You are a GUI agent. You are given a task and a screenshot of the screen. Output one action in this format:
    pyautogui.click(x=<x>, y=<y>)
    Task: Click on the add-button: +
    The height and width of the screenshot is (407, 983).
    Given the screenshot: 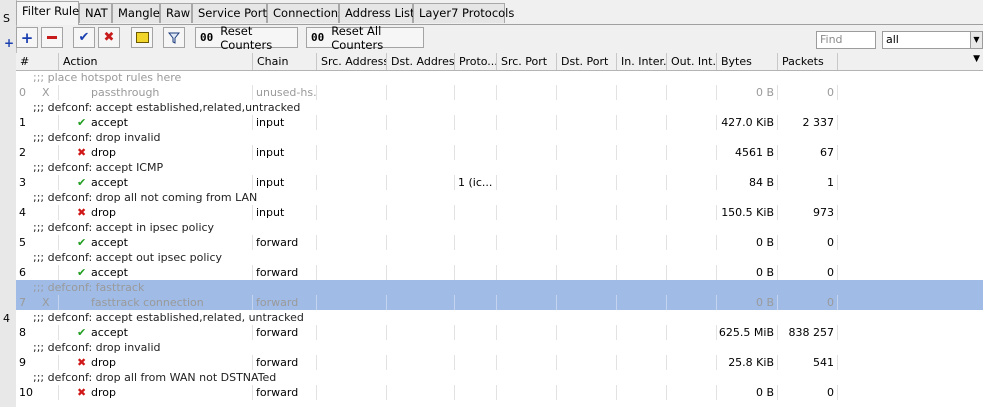 What is the action you would take?
    pyautogui.click(x=27, y=37)
    